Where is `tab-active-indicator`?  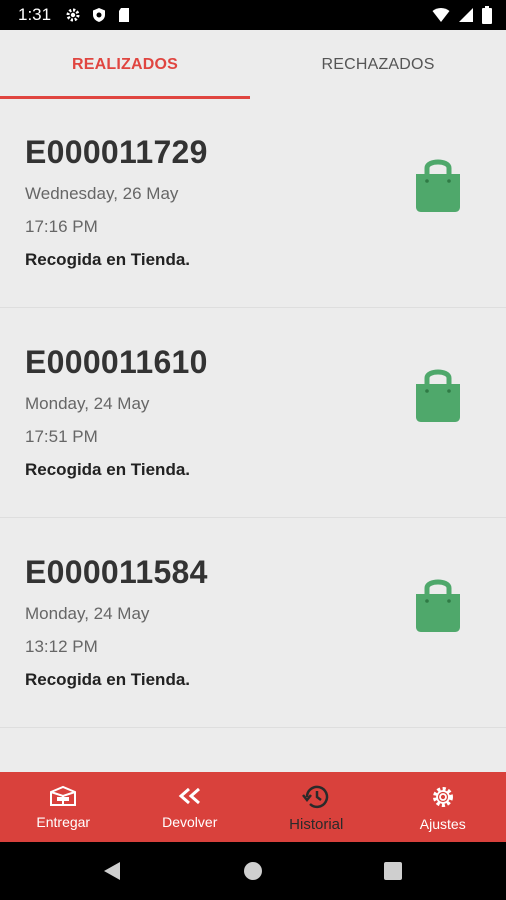 tab-active-indicator is located at coordinates (125, 97).